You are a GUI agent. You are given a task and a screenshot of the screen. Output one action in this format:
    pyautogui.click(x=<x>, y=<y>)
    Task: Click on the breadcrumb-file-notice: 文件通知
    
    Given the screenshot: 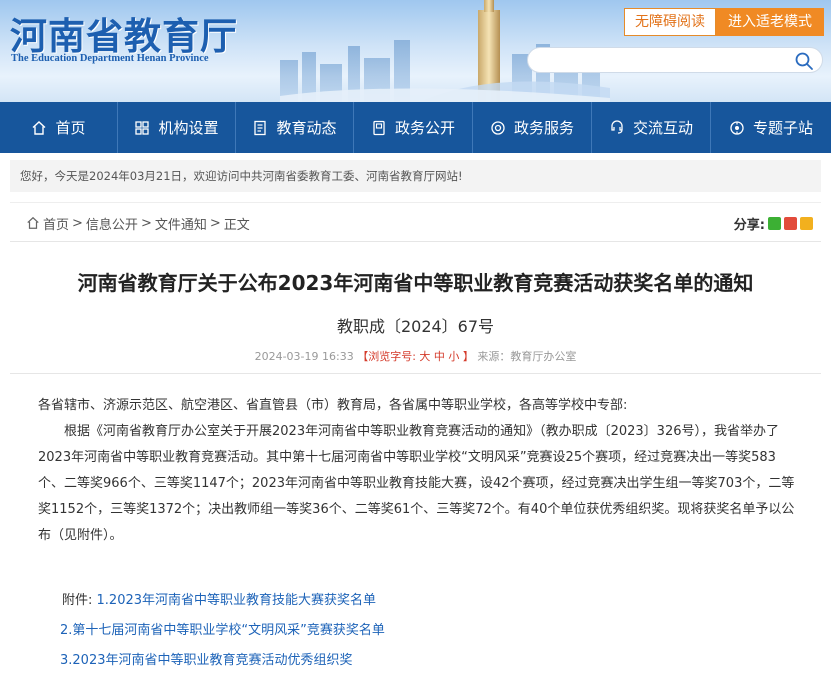 What is the action you would take?
    pyautogui.click(x=181, y=223)
    